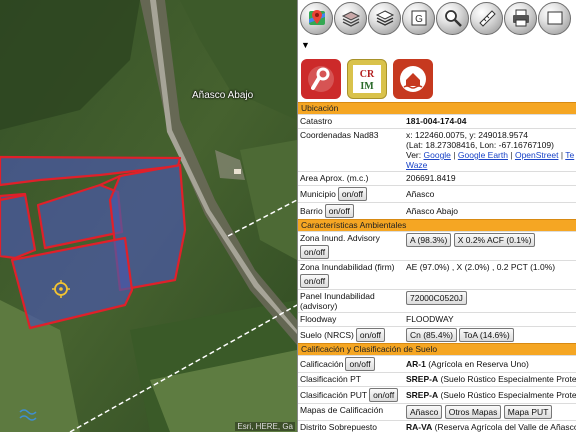 Image resolution: width=576 pixels, height=432 pixels. I want to click on map-pin-icon, so click(316, 17).